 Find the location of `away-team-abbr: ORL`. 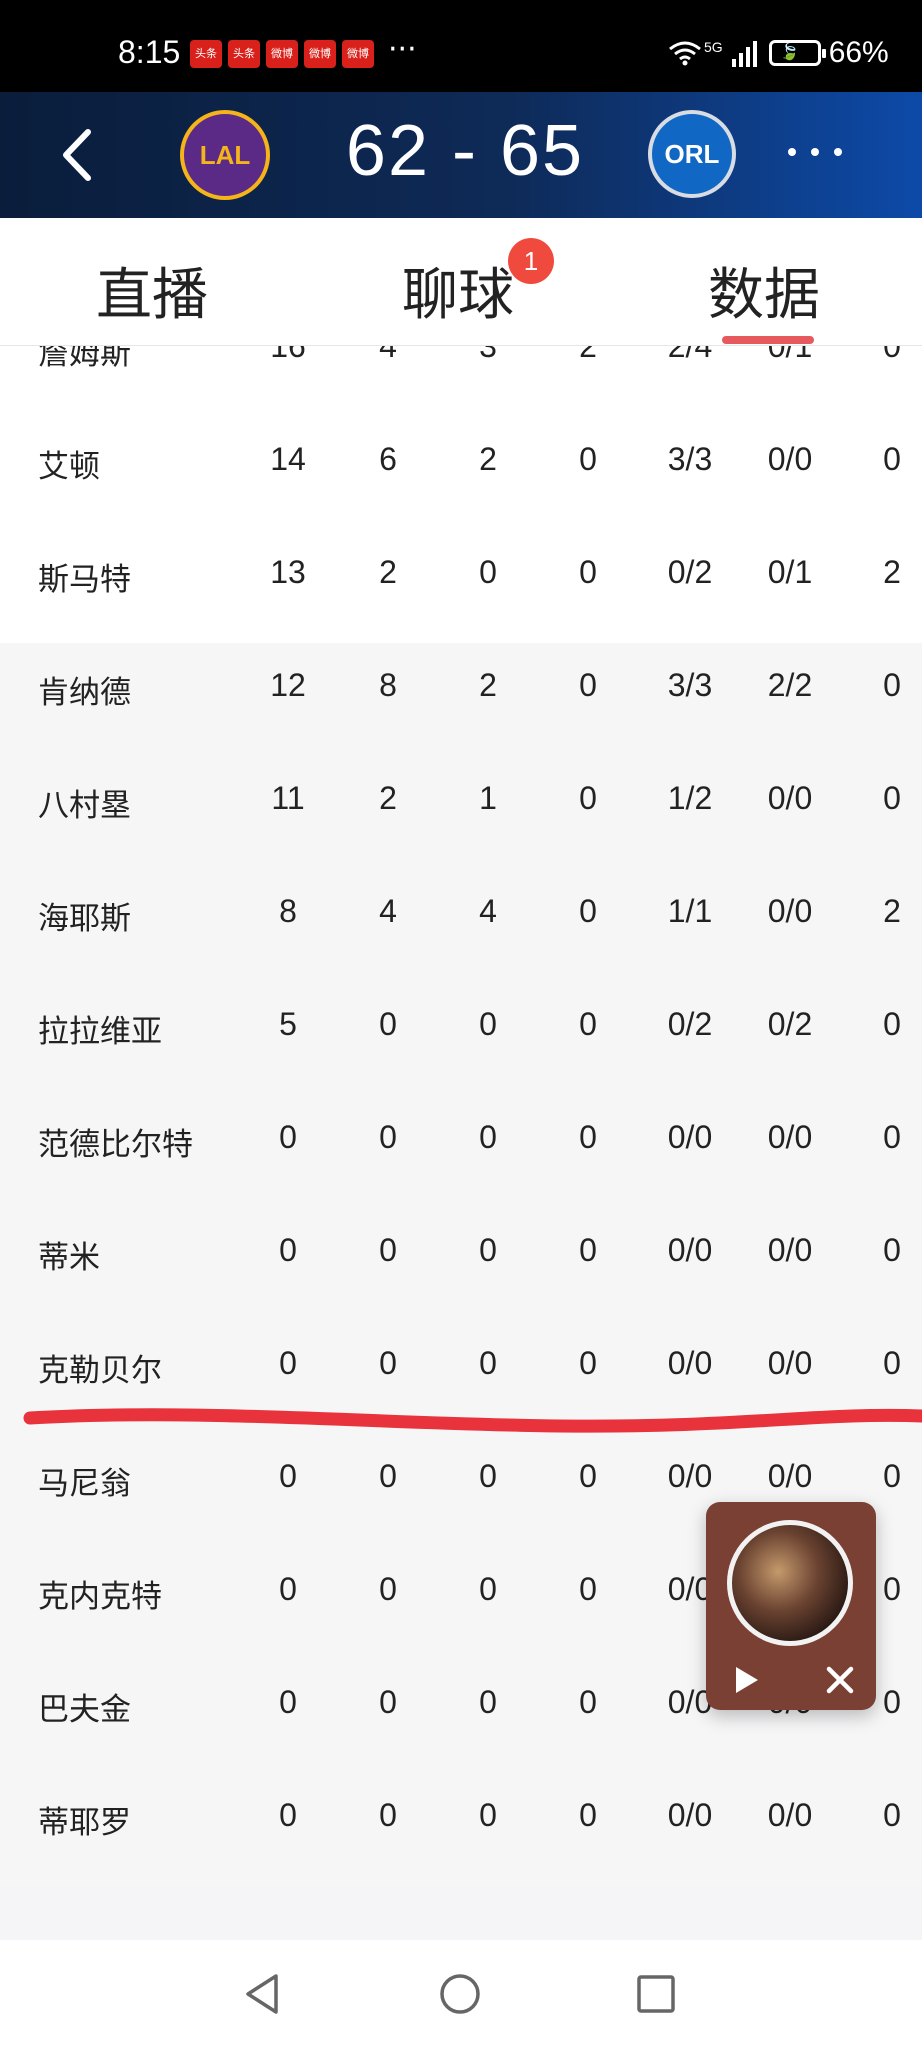

away-team-abbr: ORL is located at coordinates (692, 153).